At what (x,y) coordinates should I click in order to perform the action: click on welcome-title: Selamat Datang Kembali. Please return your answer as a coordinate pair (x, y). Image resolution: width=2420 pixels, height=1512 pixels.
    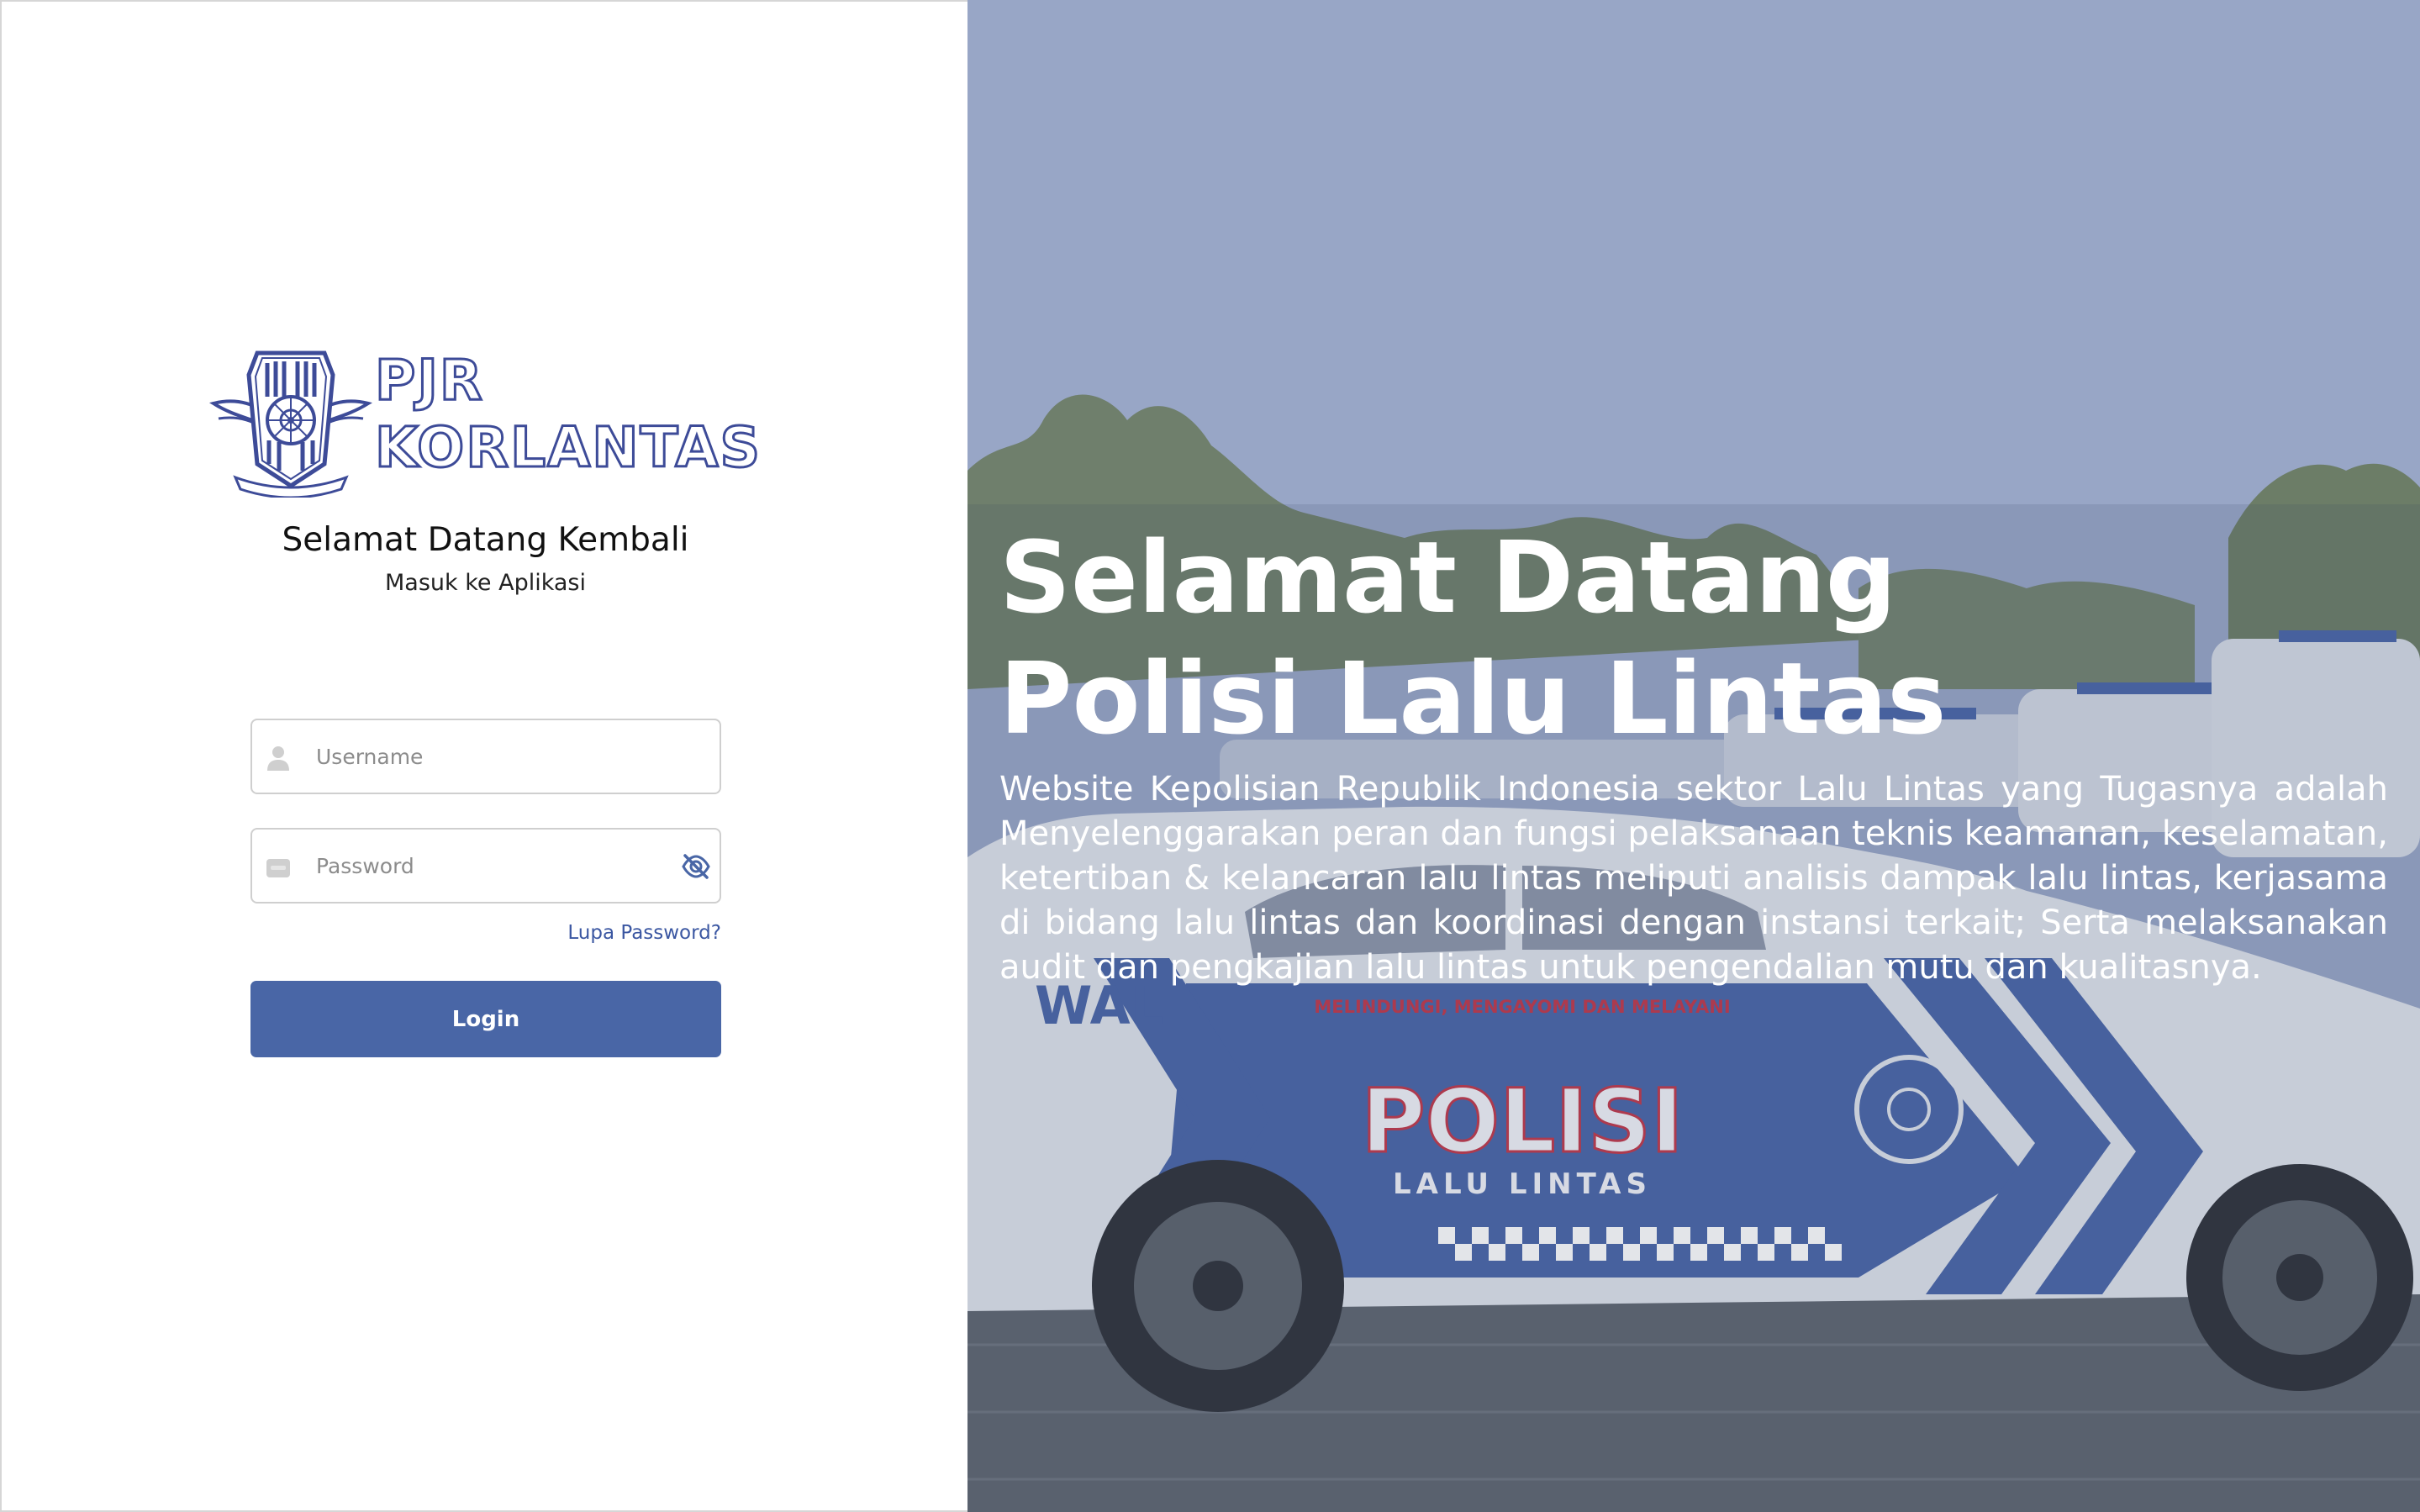
    Looking at the image, I should click on (486, 540).